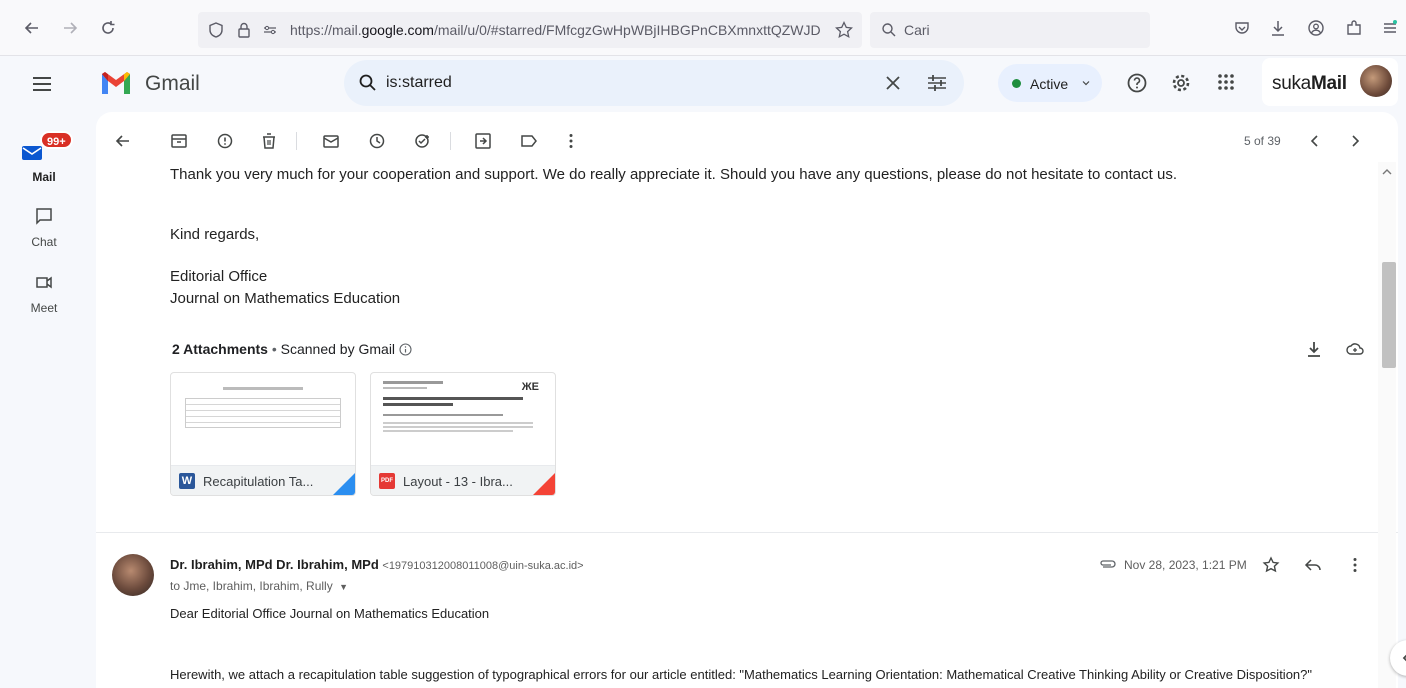 The image size is (1406, 688). What do you see at coordinates (172, 84) in the screenshot?
I see `gmail-brand: Gmail` at bounding box center [172, 84].